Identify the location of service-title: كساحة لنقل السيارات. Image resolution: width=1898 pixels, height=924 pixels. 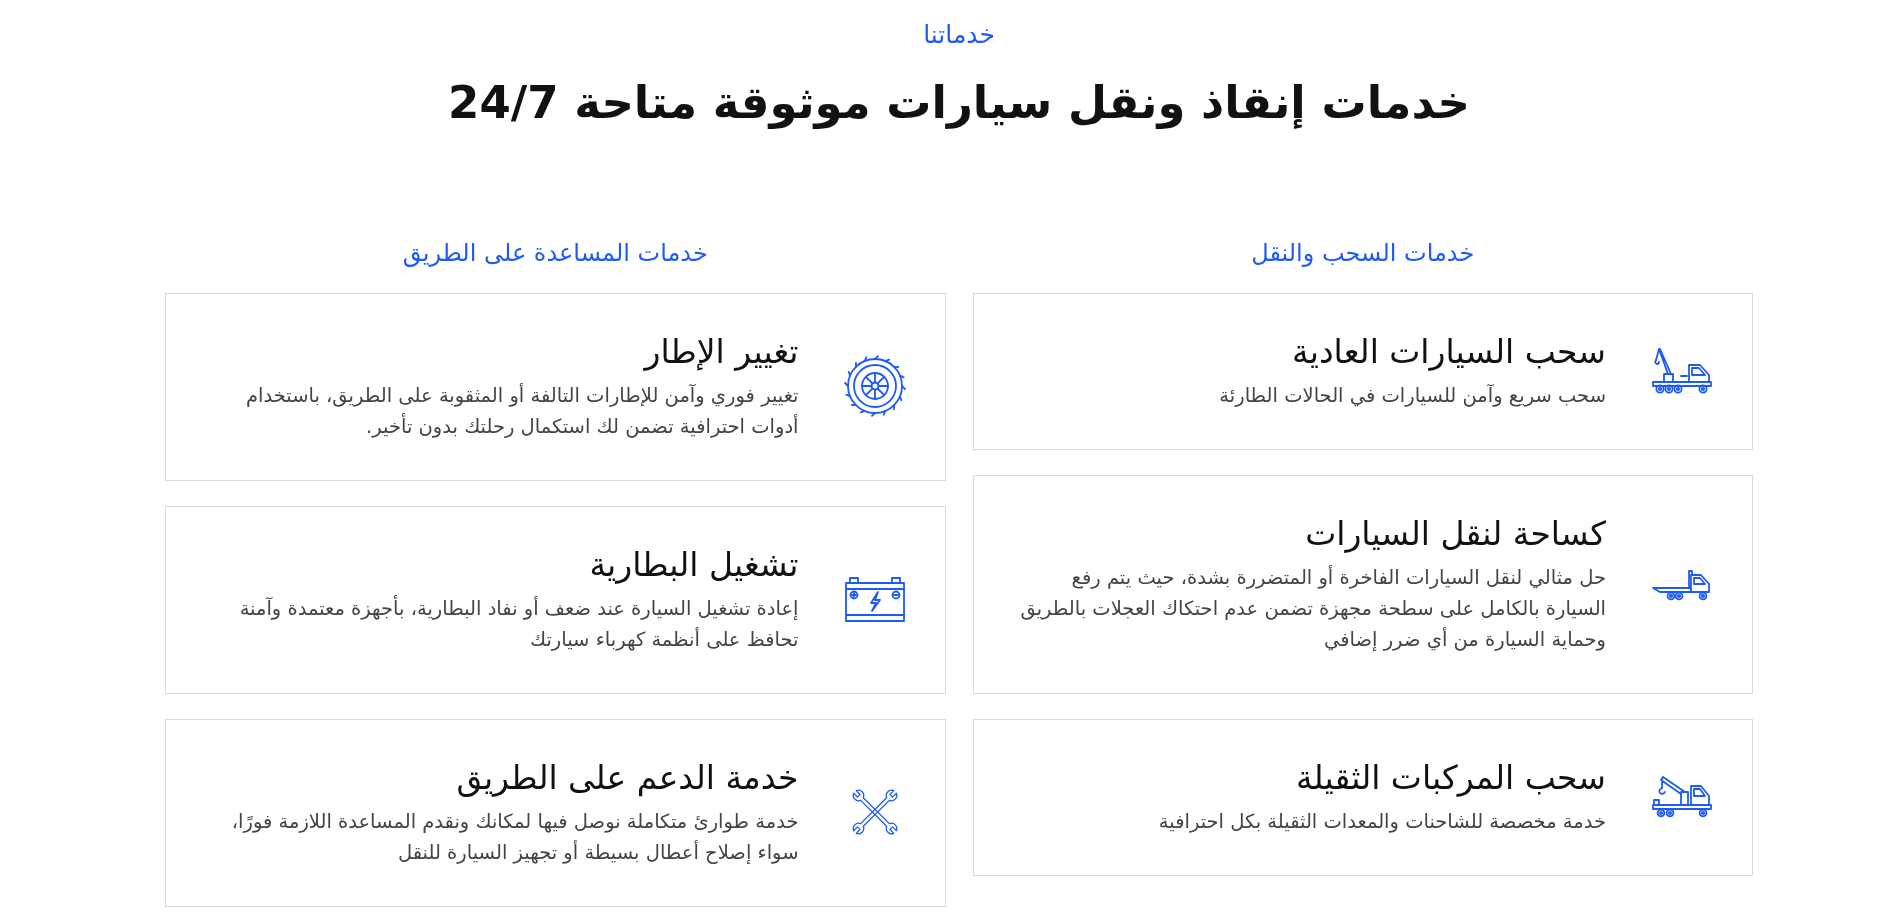
(1455, 534).